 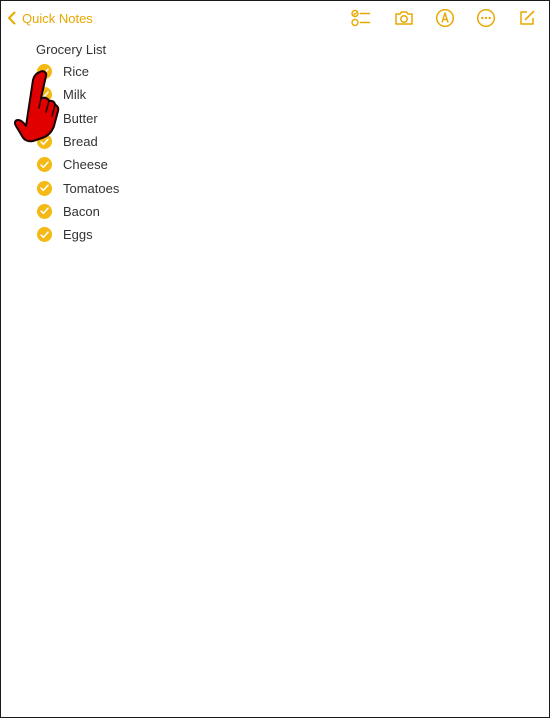 What do you see at coordinates (81, 211) in the screenshot?
I see `item-label: Bacon` at bounding box center [81, 211].